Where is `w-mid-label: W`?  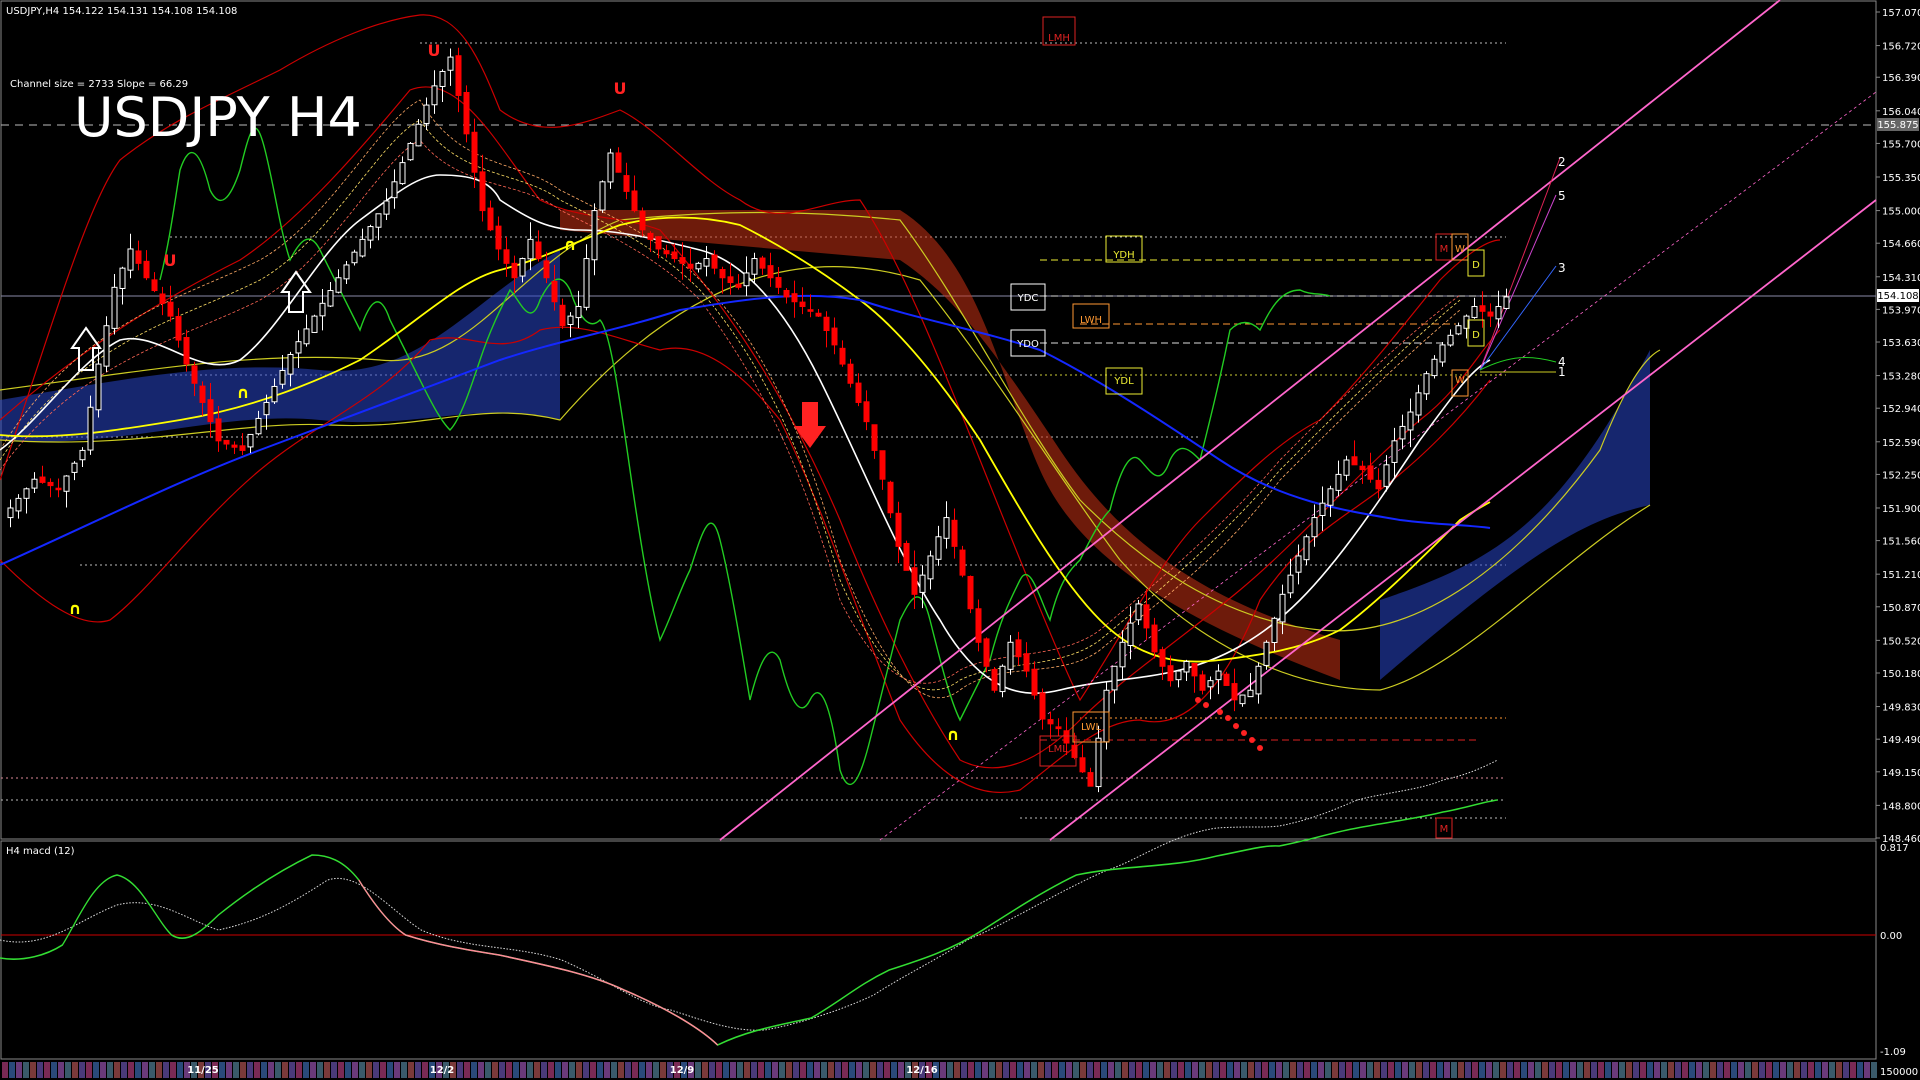
w-mid-label: W is located at coordinates (1460, 380).